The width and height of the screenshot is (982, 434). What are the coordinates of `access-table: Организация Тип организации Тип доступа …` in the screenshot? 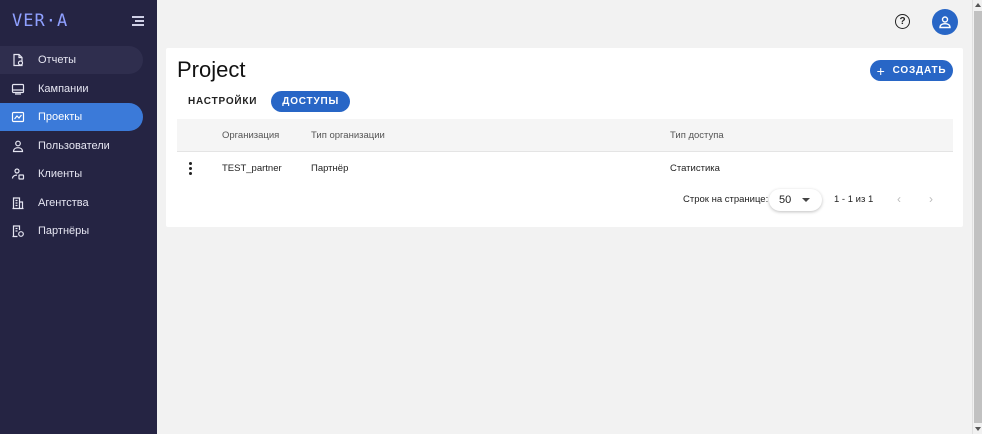 It's located at (565, 151).